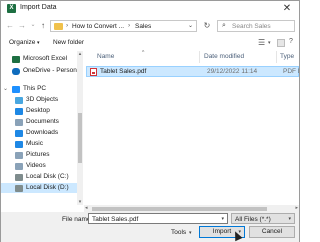  Describe the element at coordinates (224, 56) in the screenshot. I see `column-header-date-modified: Date modified` at that location.